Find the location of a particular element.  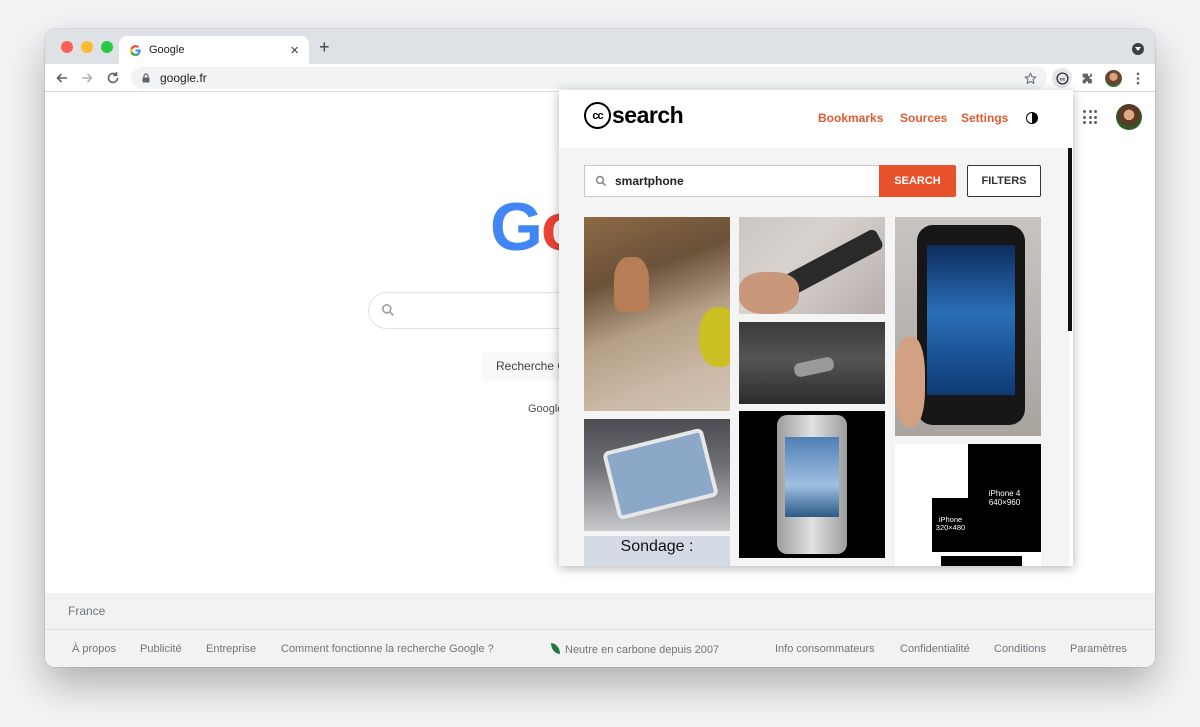

footer-carbon-neutral: Neutre en carbone depuis 2007 is located at coordinates (635, 649).